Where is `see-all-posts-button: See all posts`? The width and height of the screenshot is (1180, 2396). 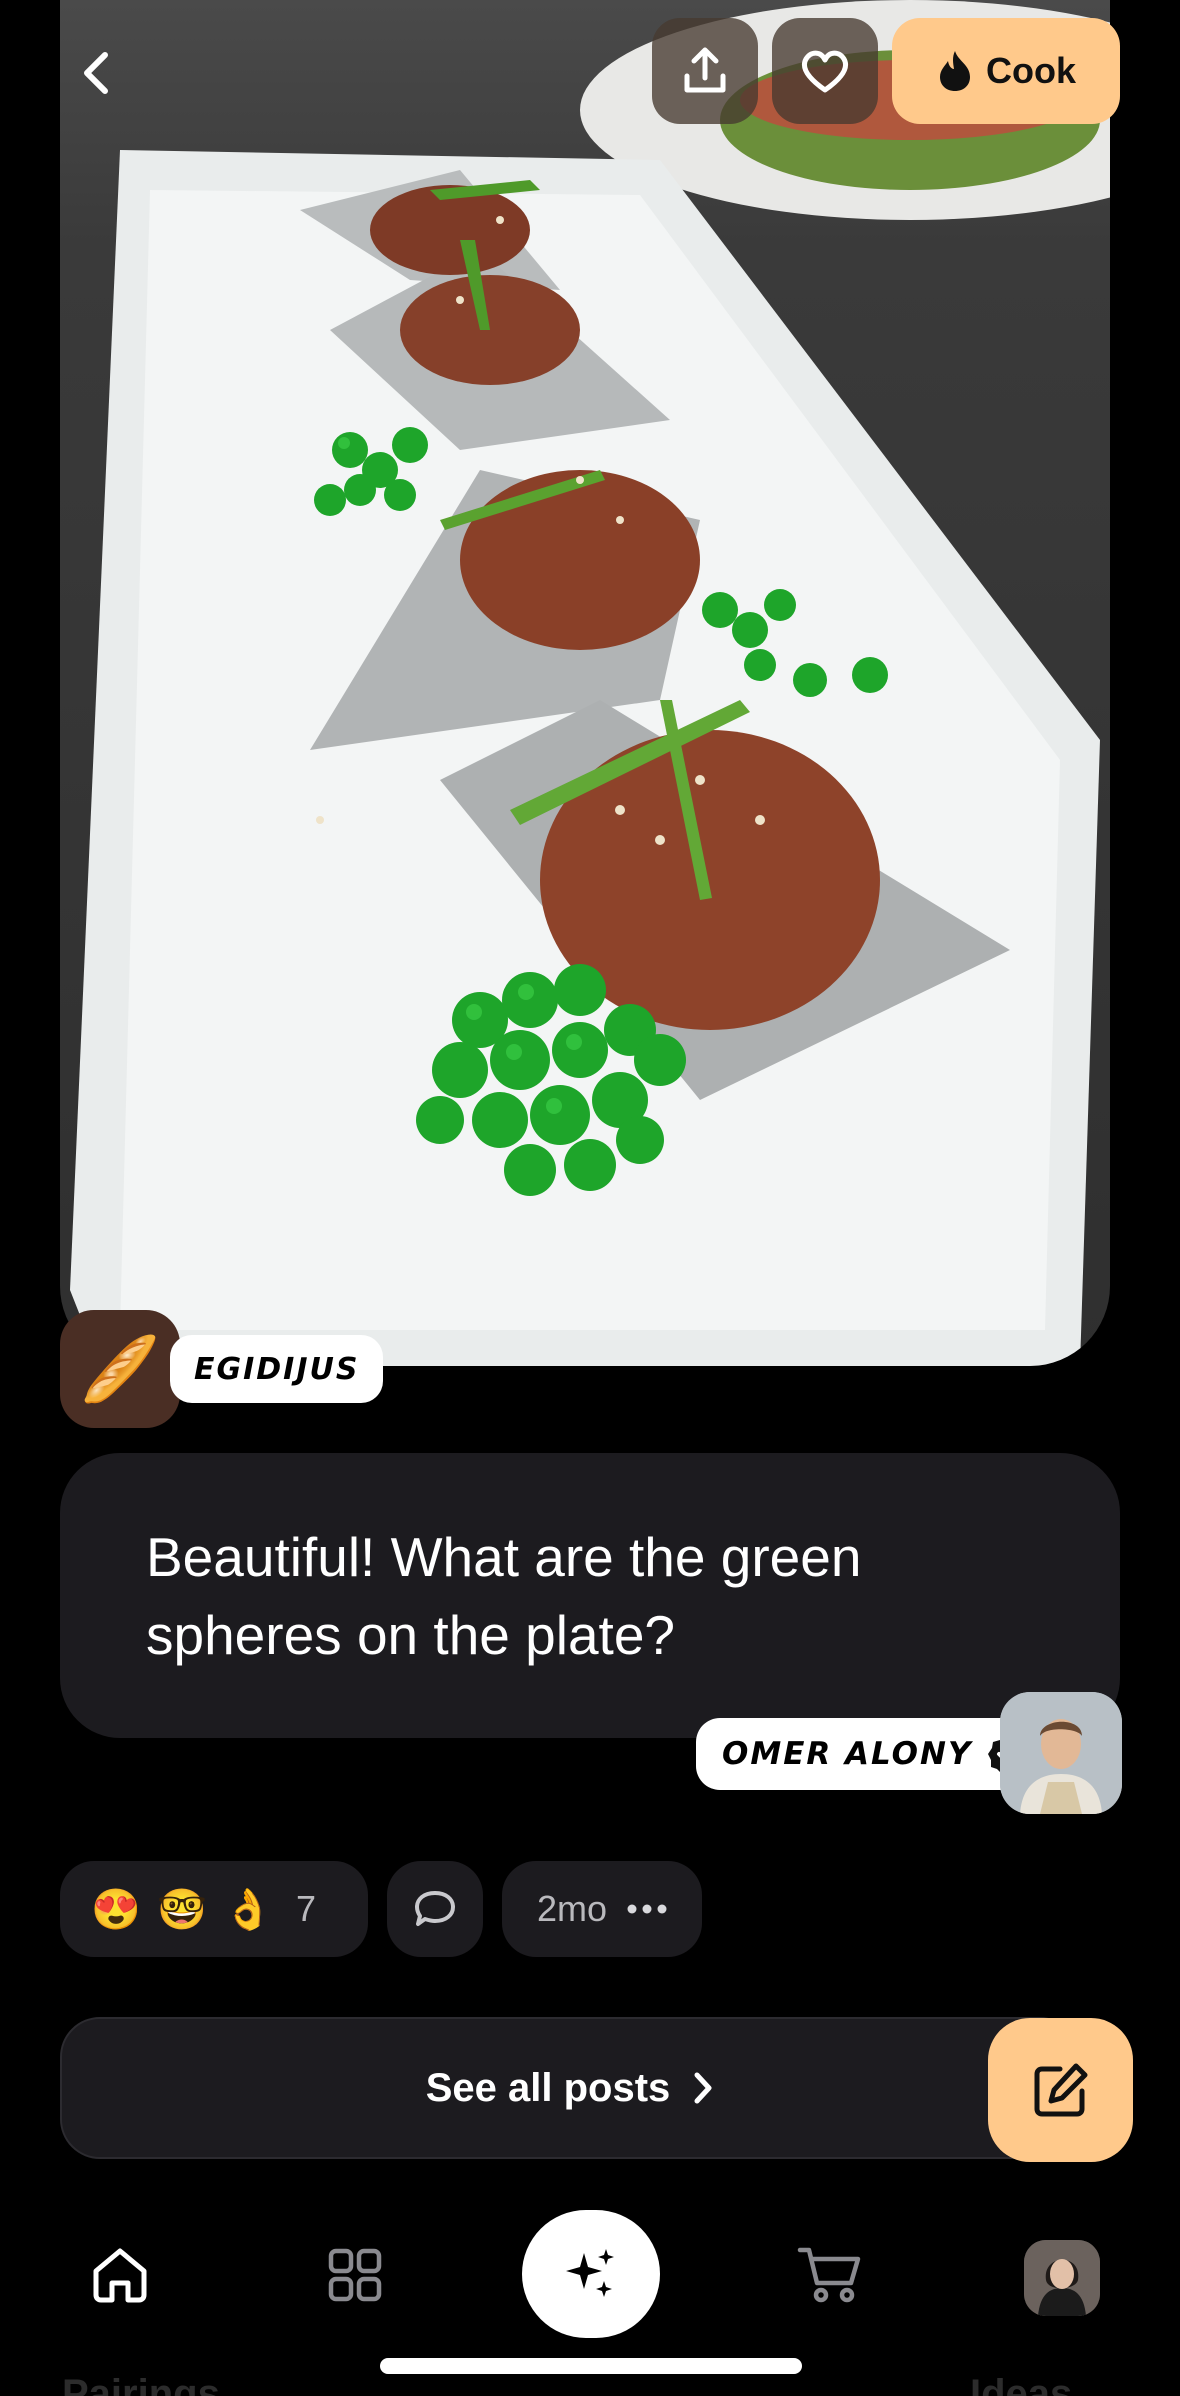 see-all-posts-button: See all posts is located at coordinates (570, 2088).